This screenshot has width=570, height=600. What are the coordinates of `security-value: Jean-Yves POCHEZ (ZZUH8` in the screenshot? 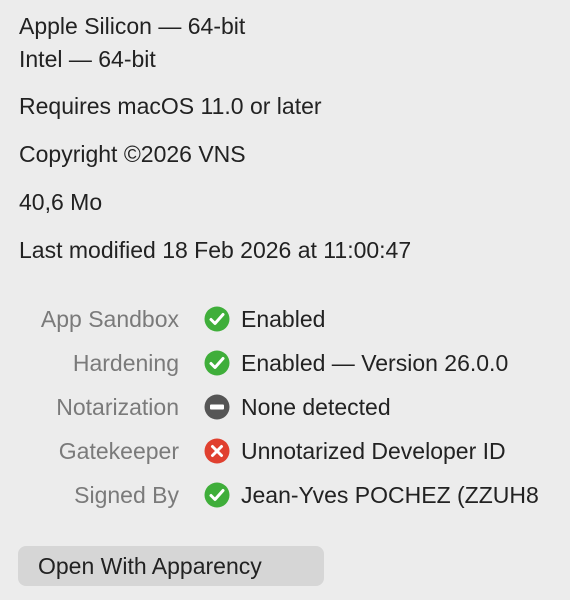 It's located at (390, 495).